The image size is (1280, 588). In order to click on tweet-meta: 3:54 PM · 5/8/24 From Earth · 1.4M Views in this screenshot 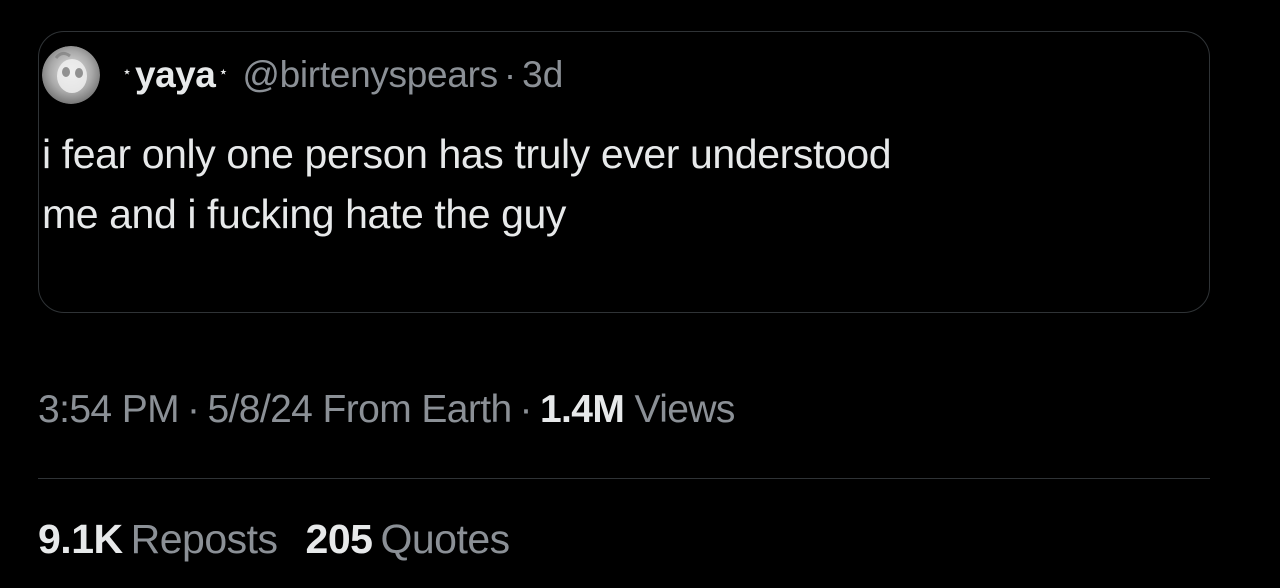, I will do `click(386, 410)`.